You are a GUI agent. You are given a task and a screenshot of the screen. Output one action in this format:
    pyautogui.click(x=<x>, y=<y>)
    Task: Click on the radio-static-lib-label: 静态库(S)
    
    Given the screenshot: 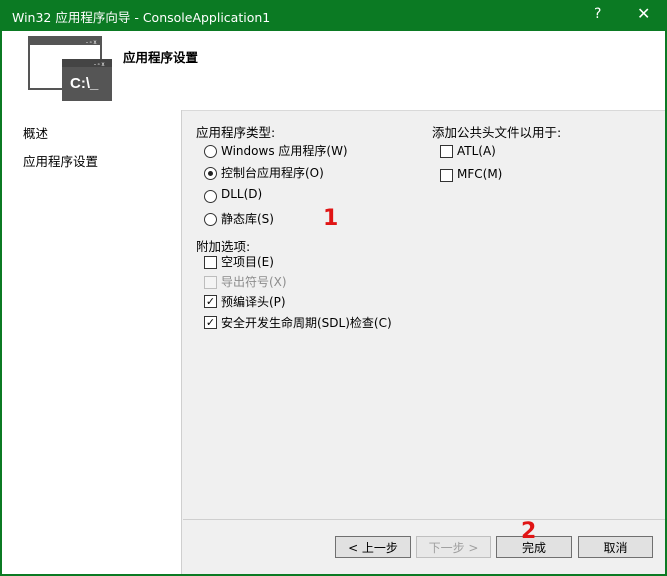 What is the action you would take?
    pyautogui.click(x=247, y=218)
    